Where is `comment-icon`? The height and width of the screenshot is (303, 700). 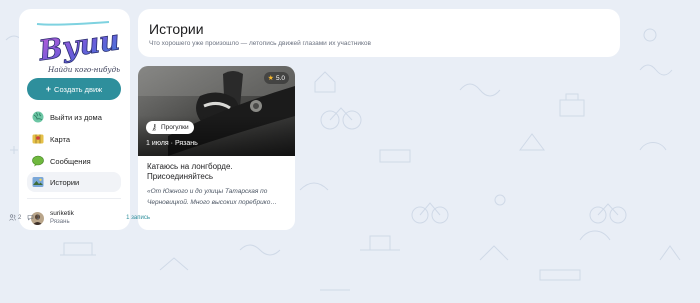 comment-icon is located at coordinates (31, 218).